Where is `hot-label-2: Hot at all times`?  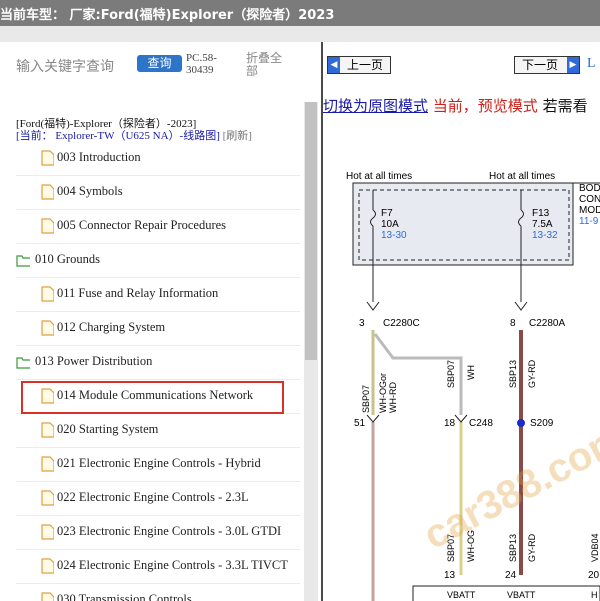 hot-label-2: Hot at all times is located at coordinates (522, 176).